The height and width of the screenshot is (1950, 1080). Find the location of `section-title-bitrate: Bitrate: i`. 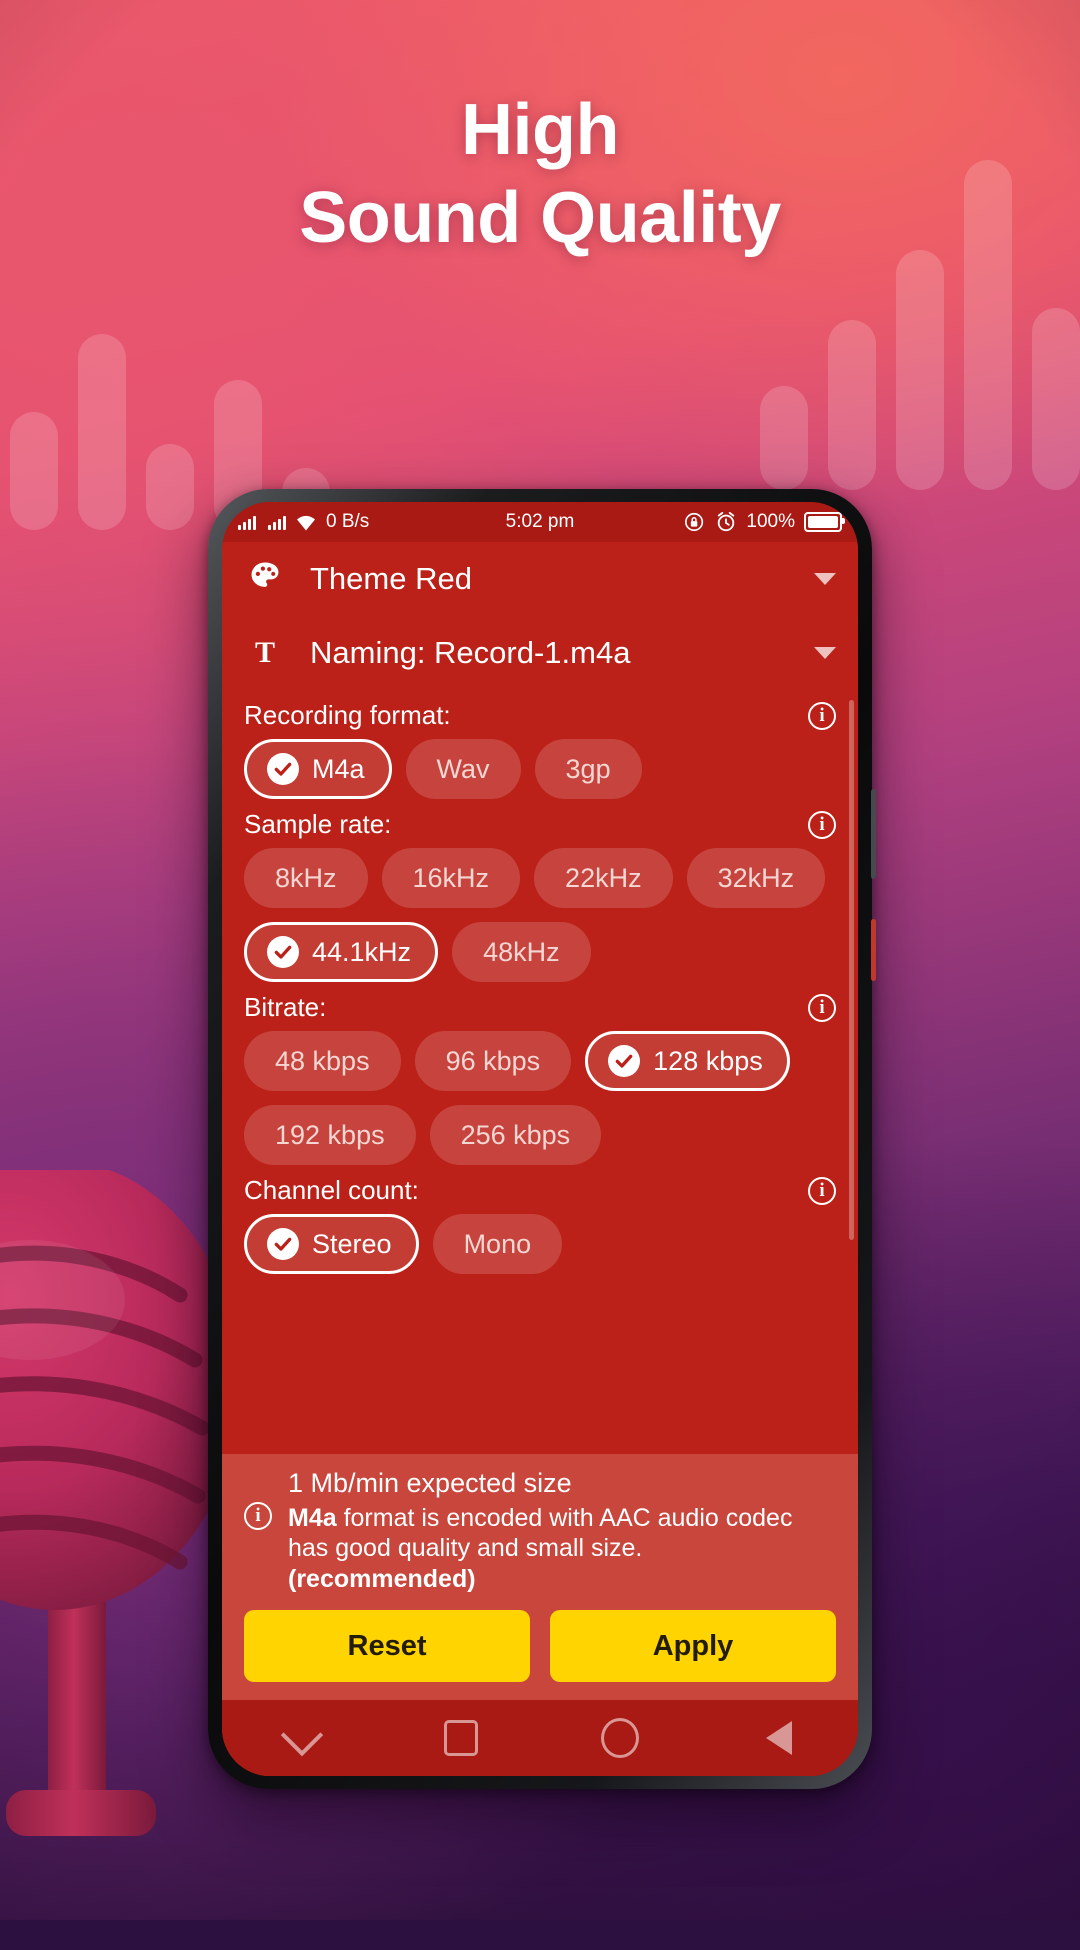

section-title-bitrate: Bitrate: i is located at coordinates (540, 1007).